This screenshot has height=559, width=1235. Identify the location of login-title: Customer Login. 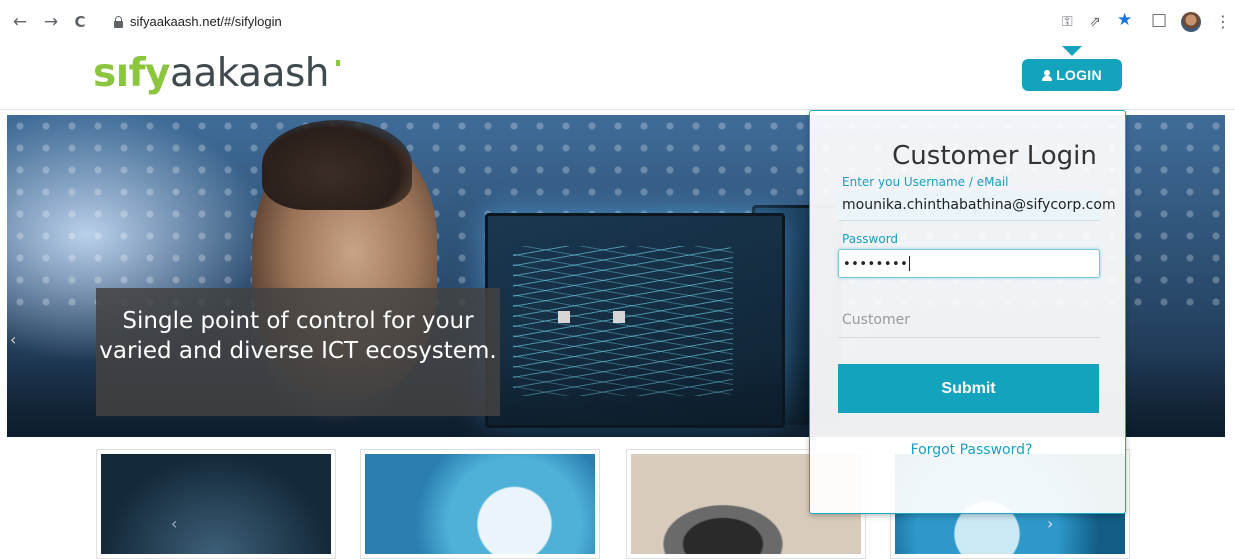
(994, 156).